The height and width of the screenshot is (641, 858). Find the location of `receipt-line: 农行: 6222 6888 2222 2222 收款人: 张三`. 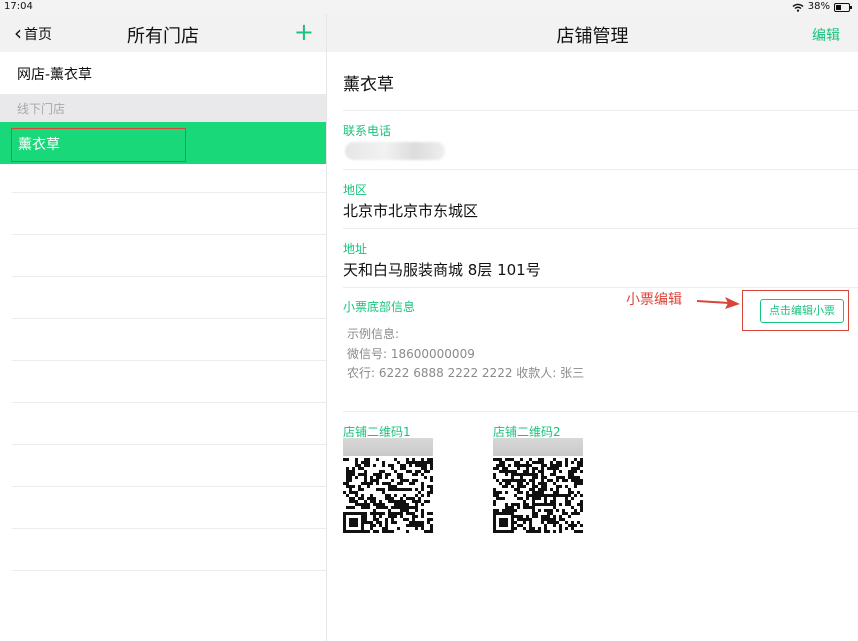

receipt-line: 农行: 6222 6888 2222 2222 收款人: 张三 is located at coordinates (466, 373).